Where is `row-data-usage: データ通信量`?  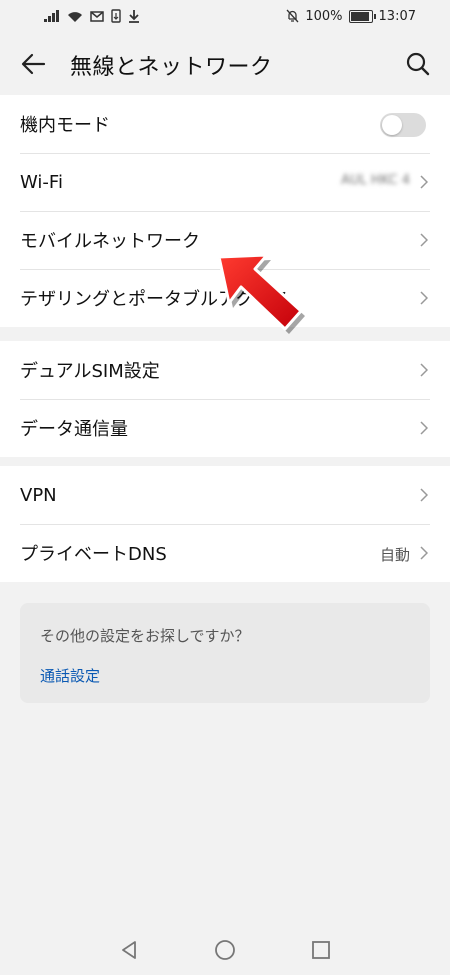
row-data-usage: データ通信量 is located at coordinates (225, 428).